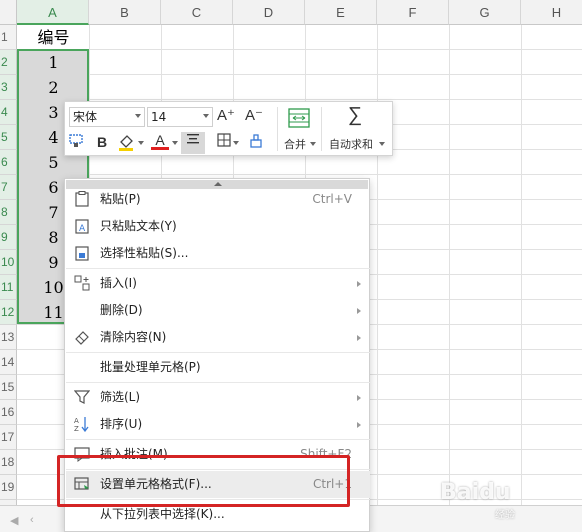  Describe the element at coordinates (82, 199) in the screenshot. I see `paste-icon` at that location.